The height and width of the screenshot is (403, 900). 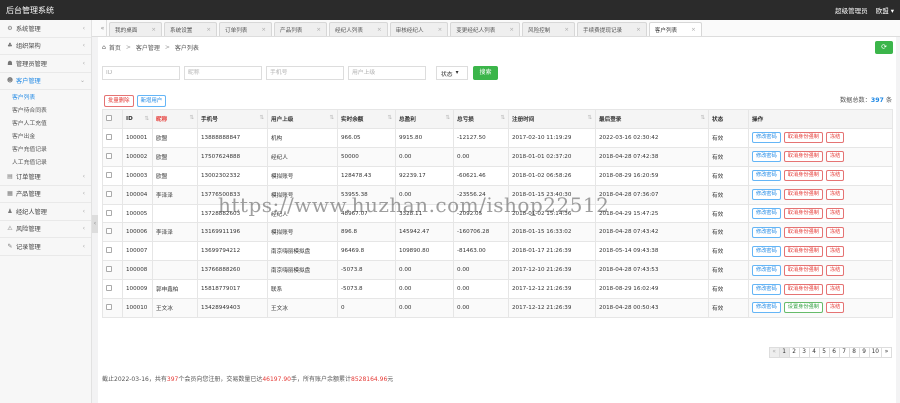 What do you see at coordinates (611, 29) in the screenshot?
I see `tab-8: 手续费提现记录 ×` at bounding box center [611, 29].